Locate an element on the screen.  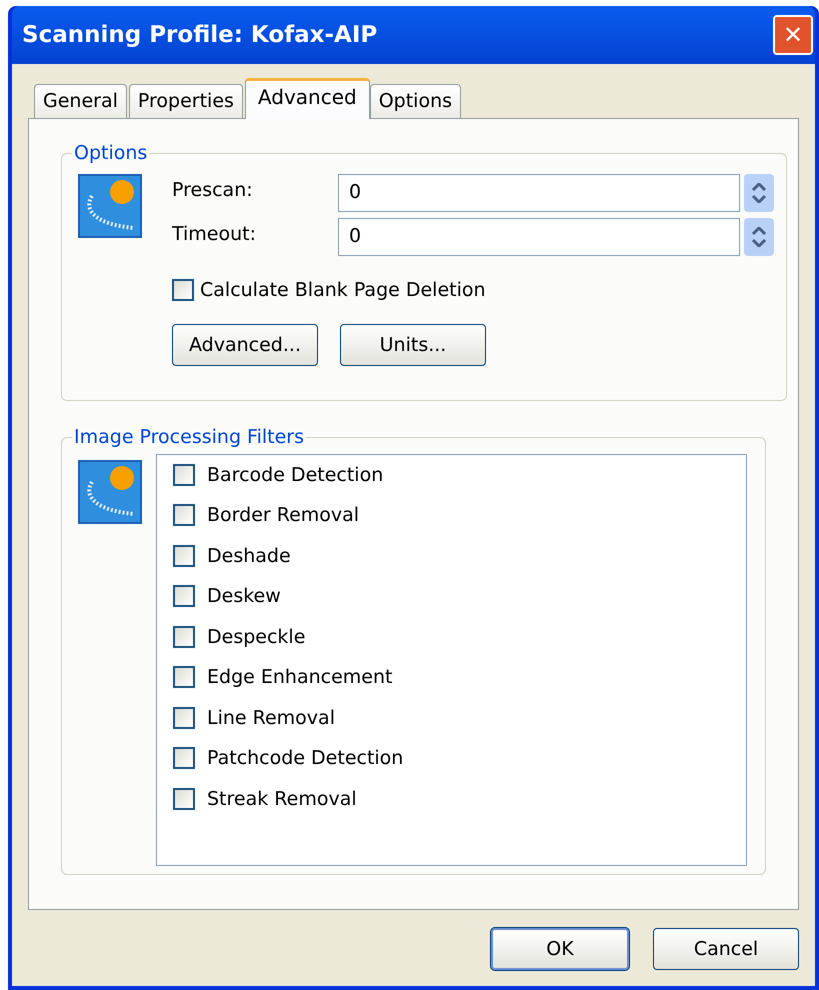
tab: Properties is located at coordinates (185, 101).